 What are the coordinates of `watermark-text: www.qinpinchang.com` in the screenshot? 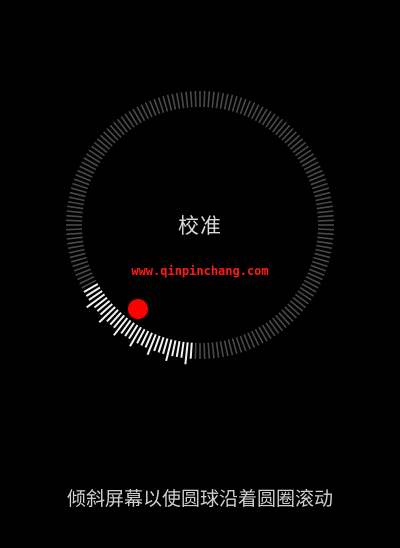 It's located at (200, 271).